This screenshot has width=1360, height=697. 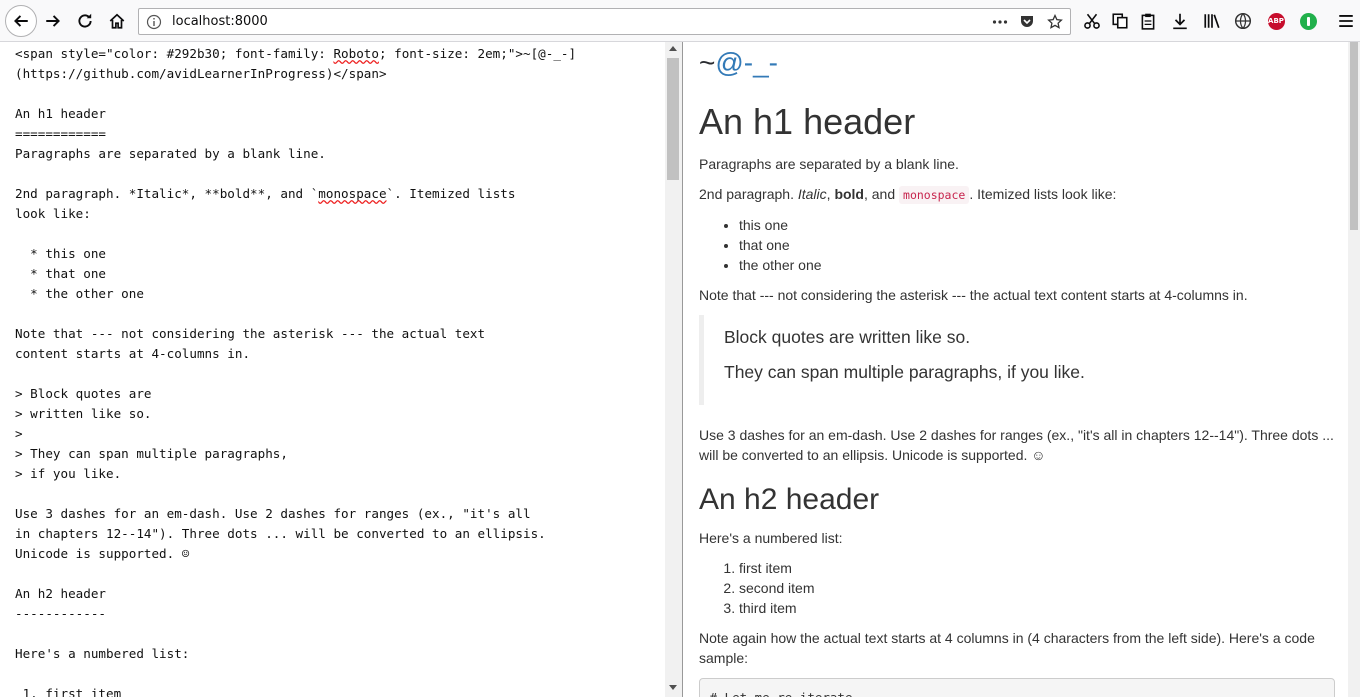 I want to click on editor-line: * that one, so click(x=60, y=273).